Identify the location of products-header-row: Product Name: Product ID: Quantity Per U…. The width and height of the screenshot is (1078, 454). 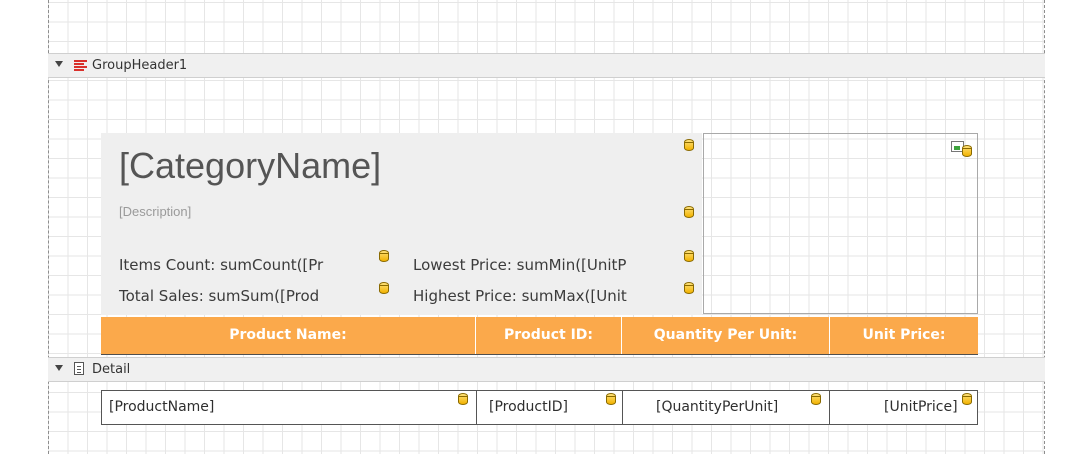
(539, 336).